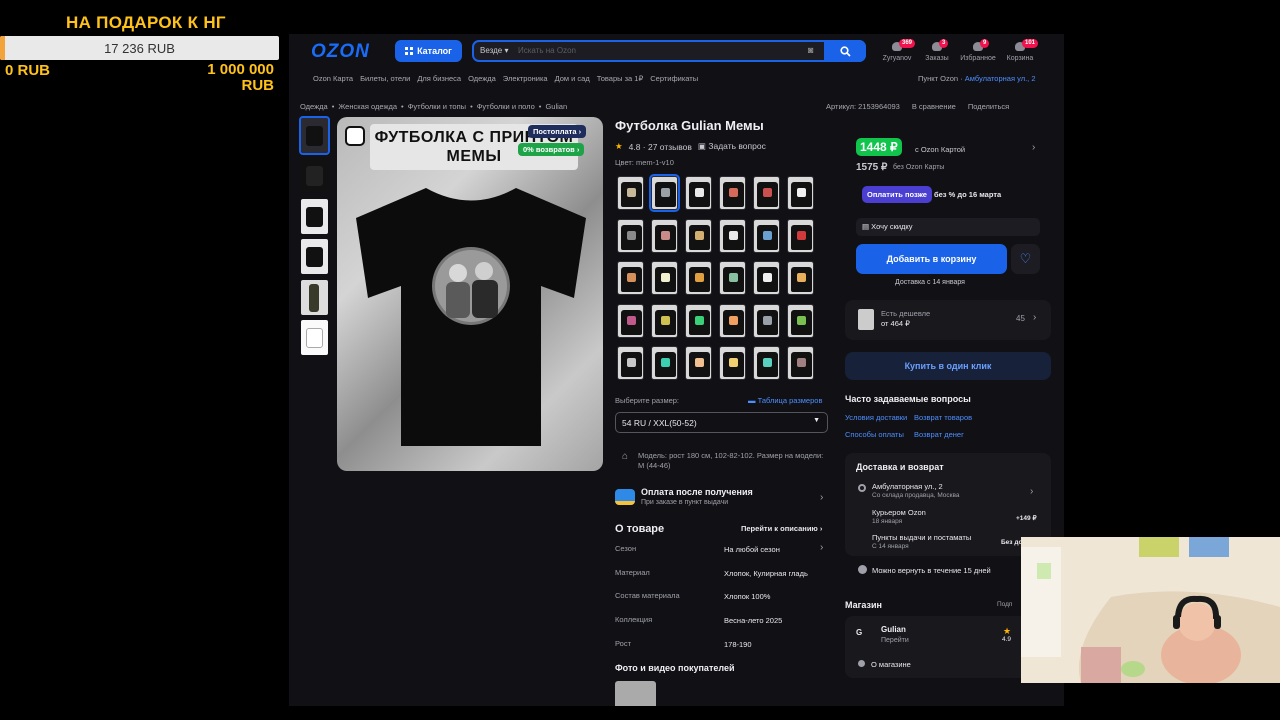 The image size is (1280, 720). I want to click on rating-row: ★ 4.8 · 27 отзывов ▣ Задать вопрос, so click(690, 146).